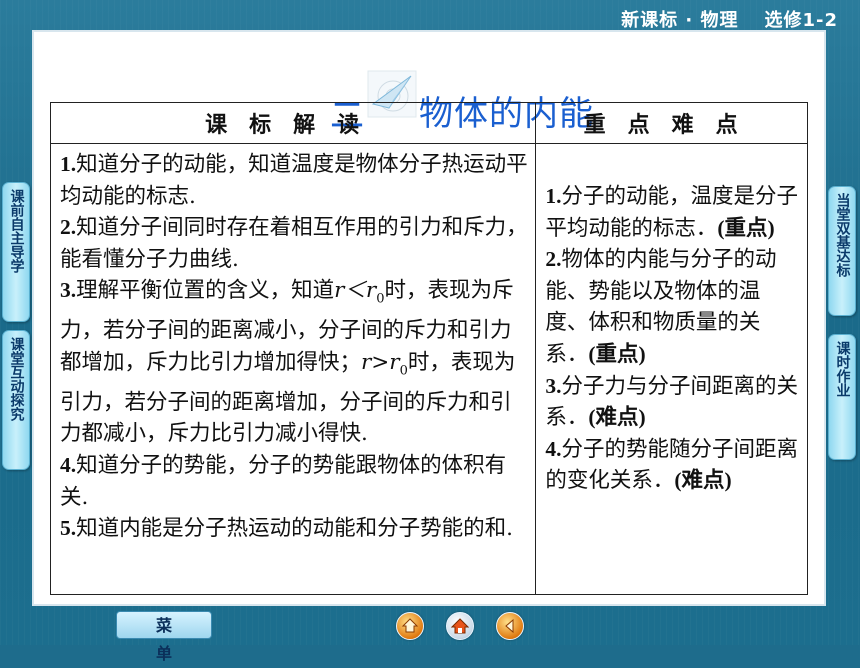 Image resolution: width=860 pixels, height=668 pixels. What do you see at coordinates (842, 235) in the screenshot?
I see `tab-basic-check-label: 当堂双基达标` at bounding box center [842, 235].